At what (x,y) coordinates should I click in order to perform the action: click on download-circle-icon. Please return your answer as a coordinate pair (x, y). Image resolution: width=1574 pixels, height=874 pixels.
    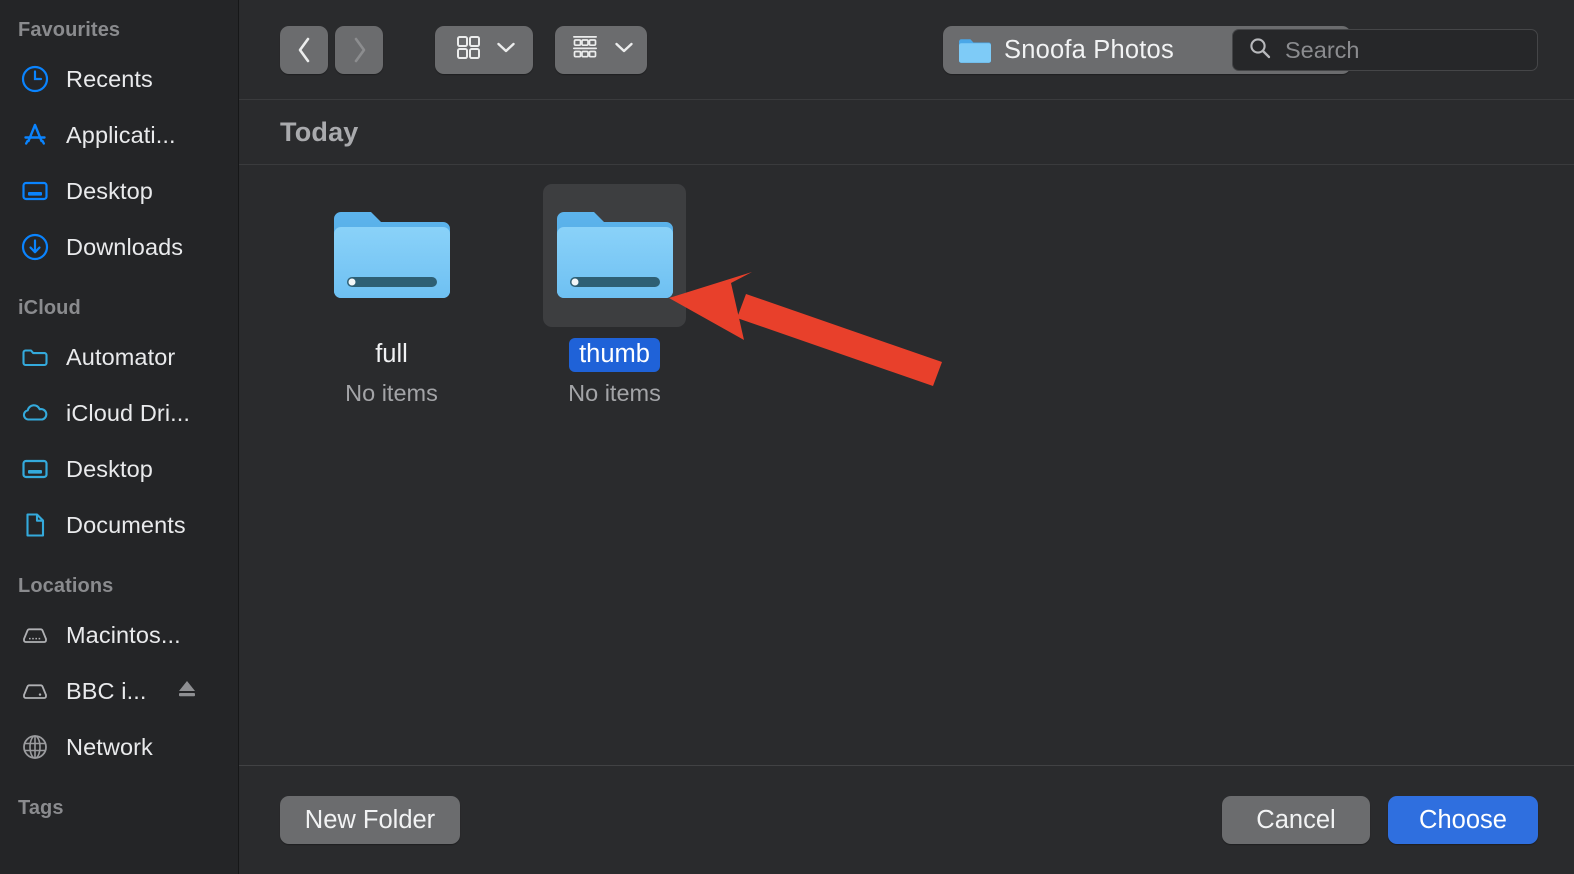
    Looking at the image, I should click on (35, 247).